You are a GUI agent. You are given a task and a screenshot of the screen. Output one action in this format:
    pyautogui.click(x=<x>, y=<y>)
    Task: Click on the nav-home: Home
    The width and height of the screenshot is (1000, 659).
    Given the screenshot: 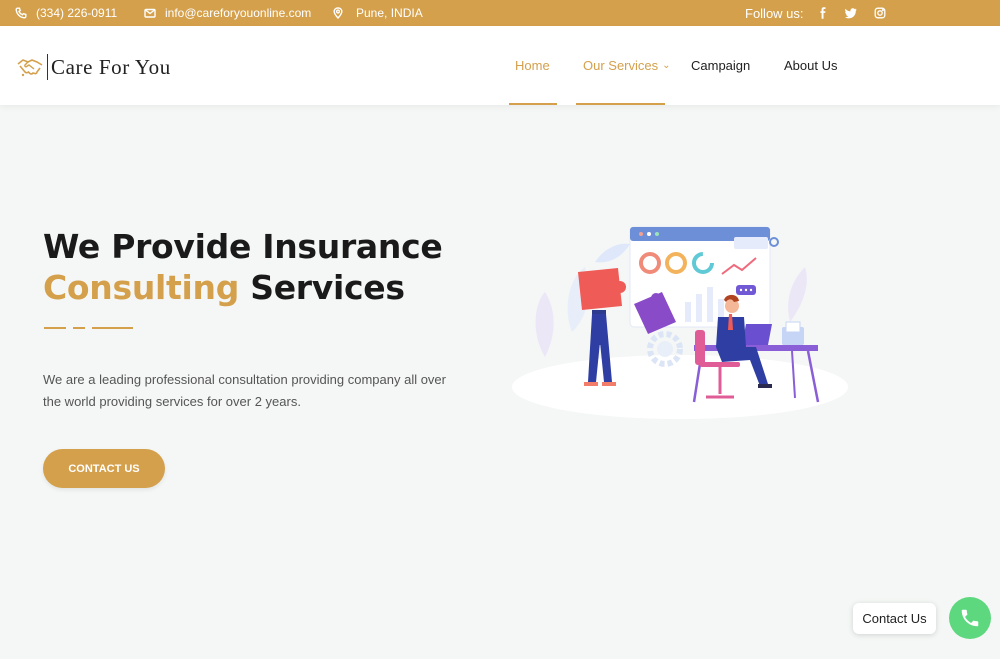 What is the action you would take?
    pyautogui.click(x=532, y=65)
    